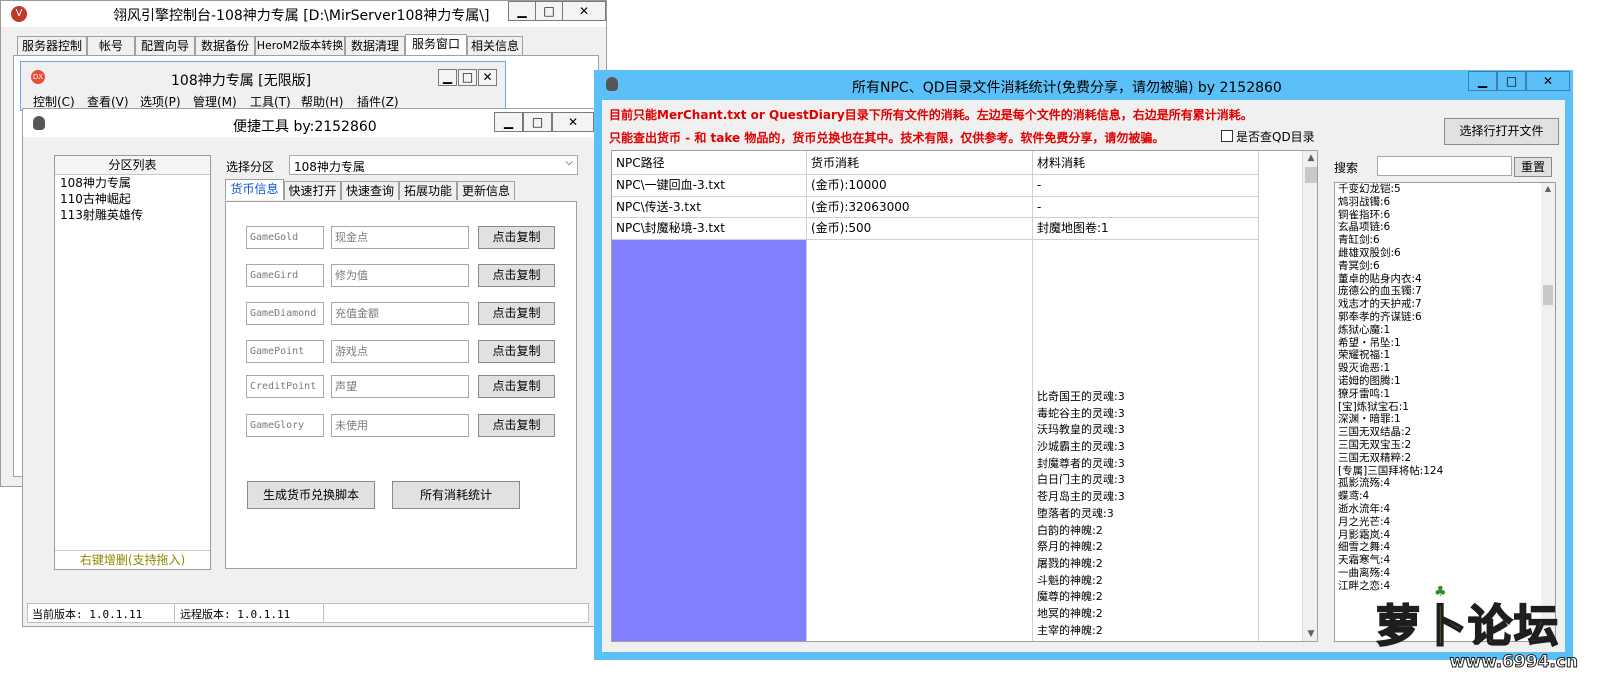  I want to click on totals-scrollbar: ▲, so click(1548, 412).